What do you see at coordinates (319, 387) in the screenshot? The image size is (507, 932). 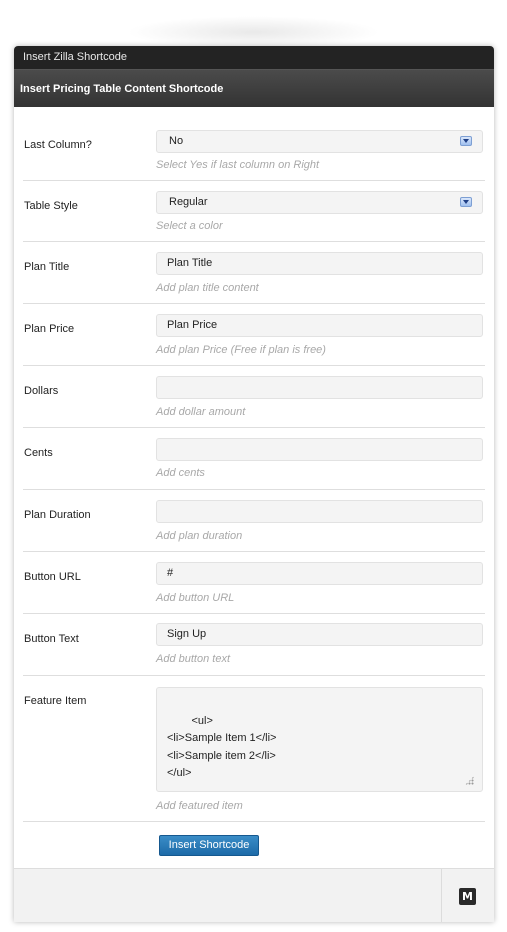 I see `dollars-input` at bounding box center [319, 387].